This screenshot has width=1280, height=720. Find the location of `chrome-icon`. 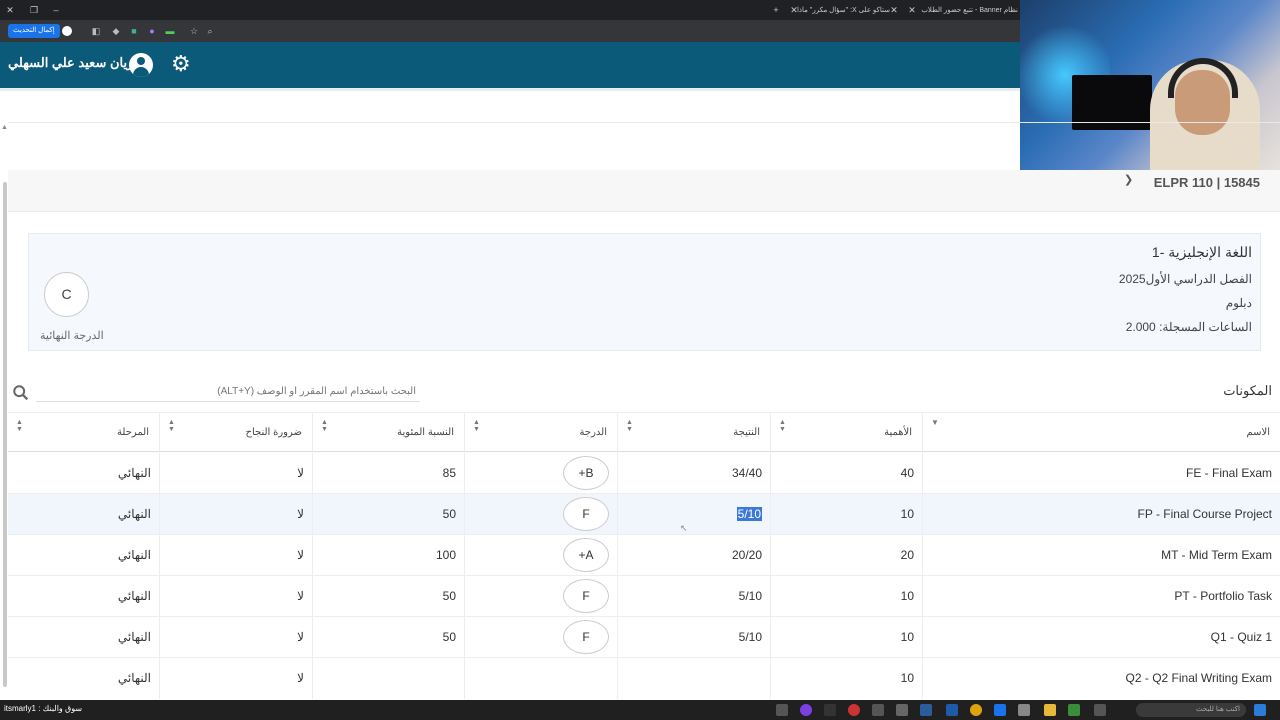

chrome-icon is located at coordinates (976, 710).